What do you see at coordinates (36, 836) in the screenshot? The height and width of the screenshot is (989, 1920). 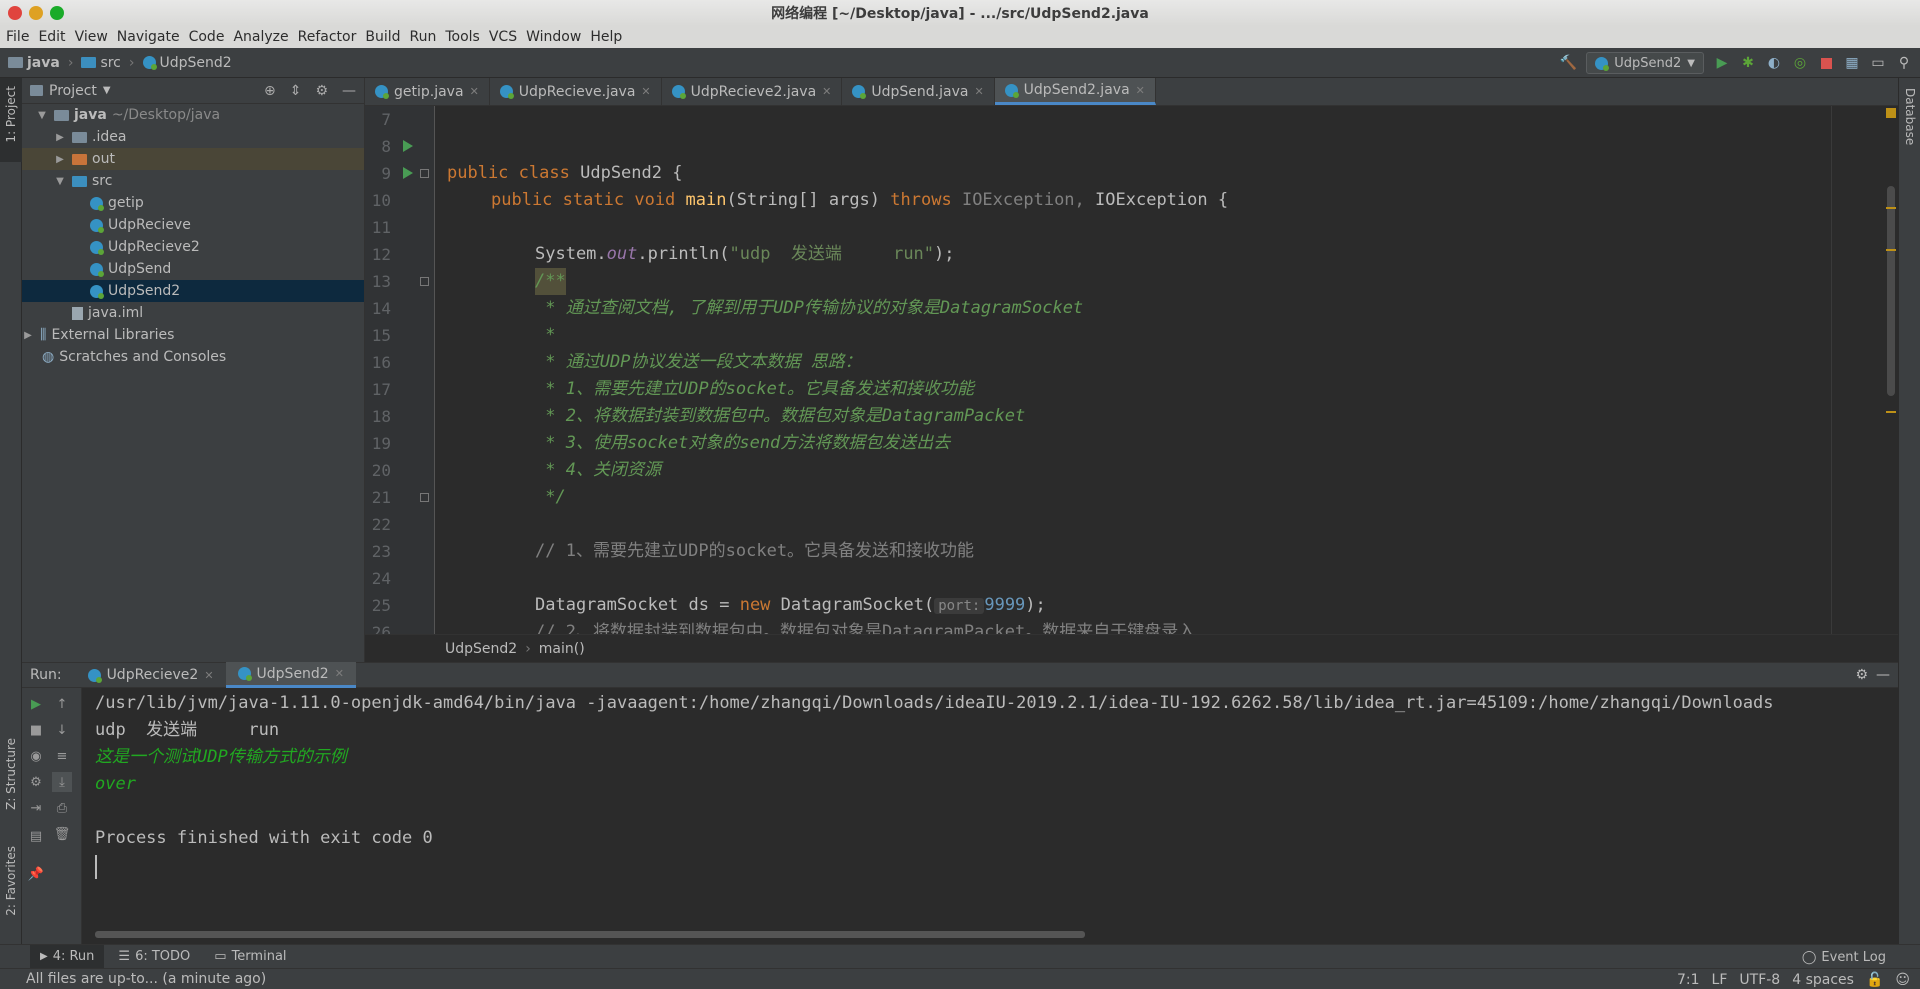 I see `layout-icon: ▤` at bounding box center [36, 836].